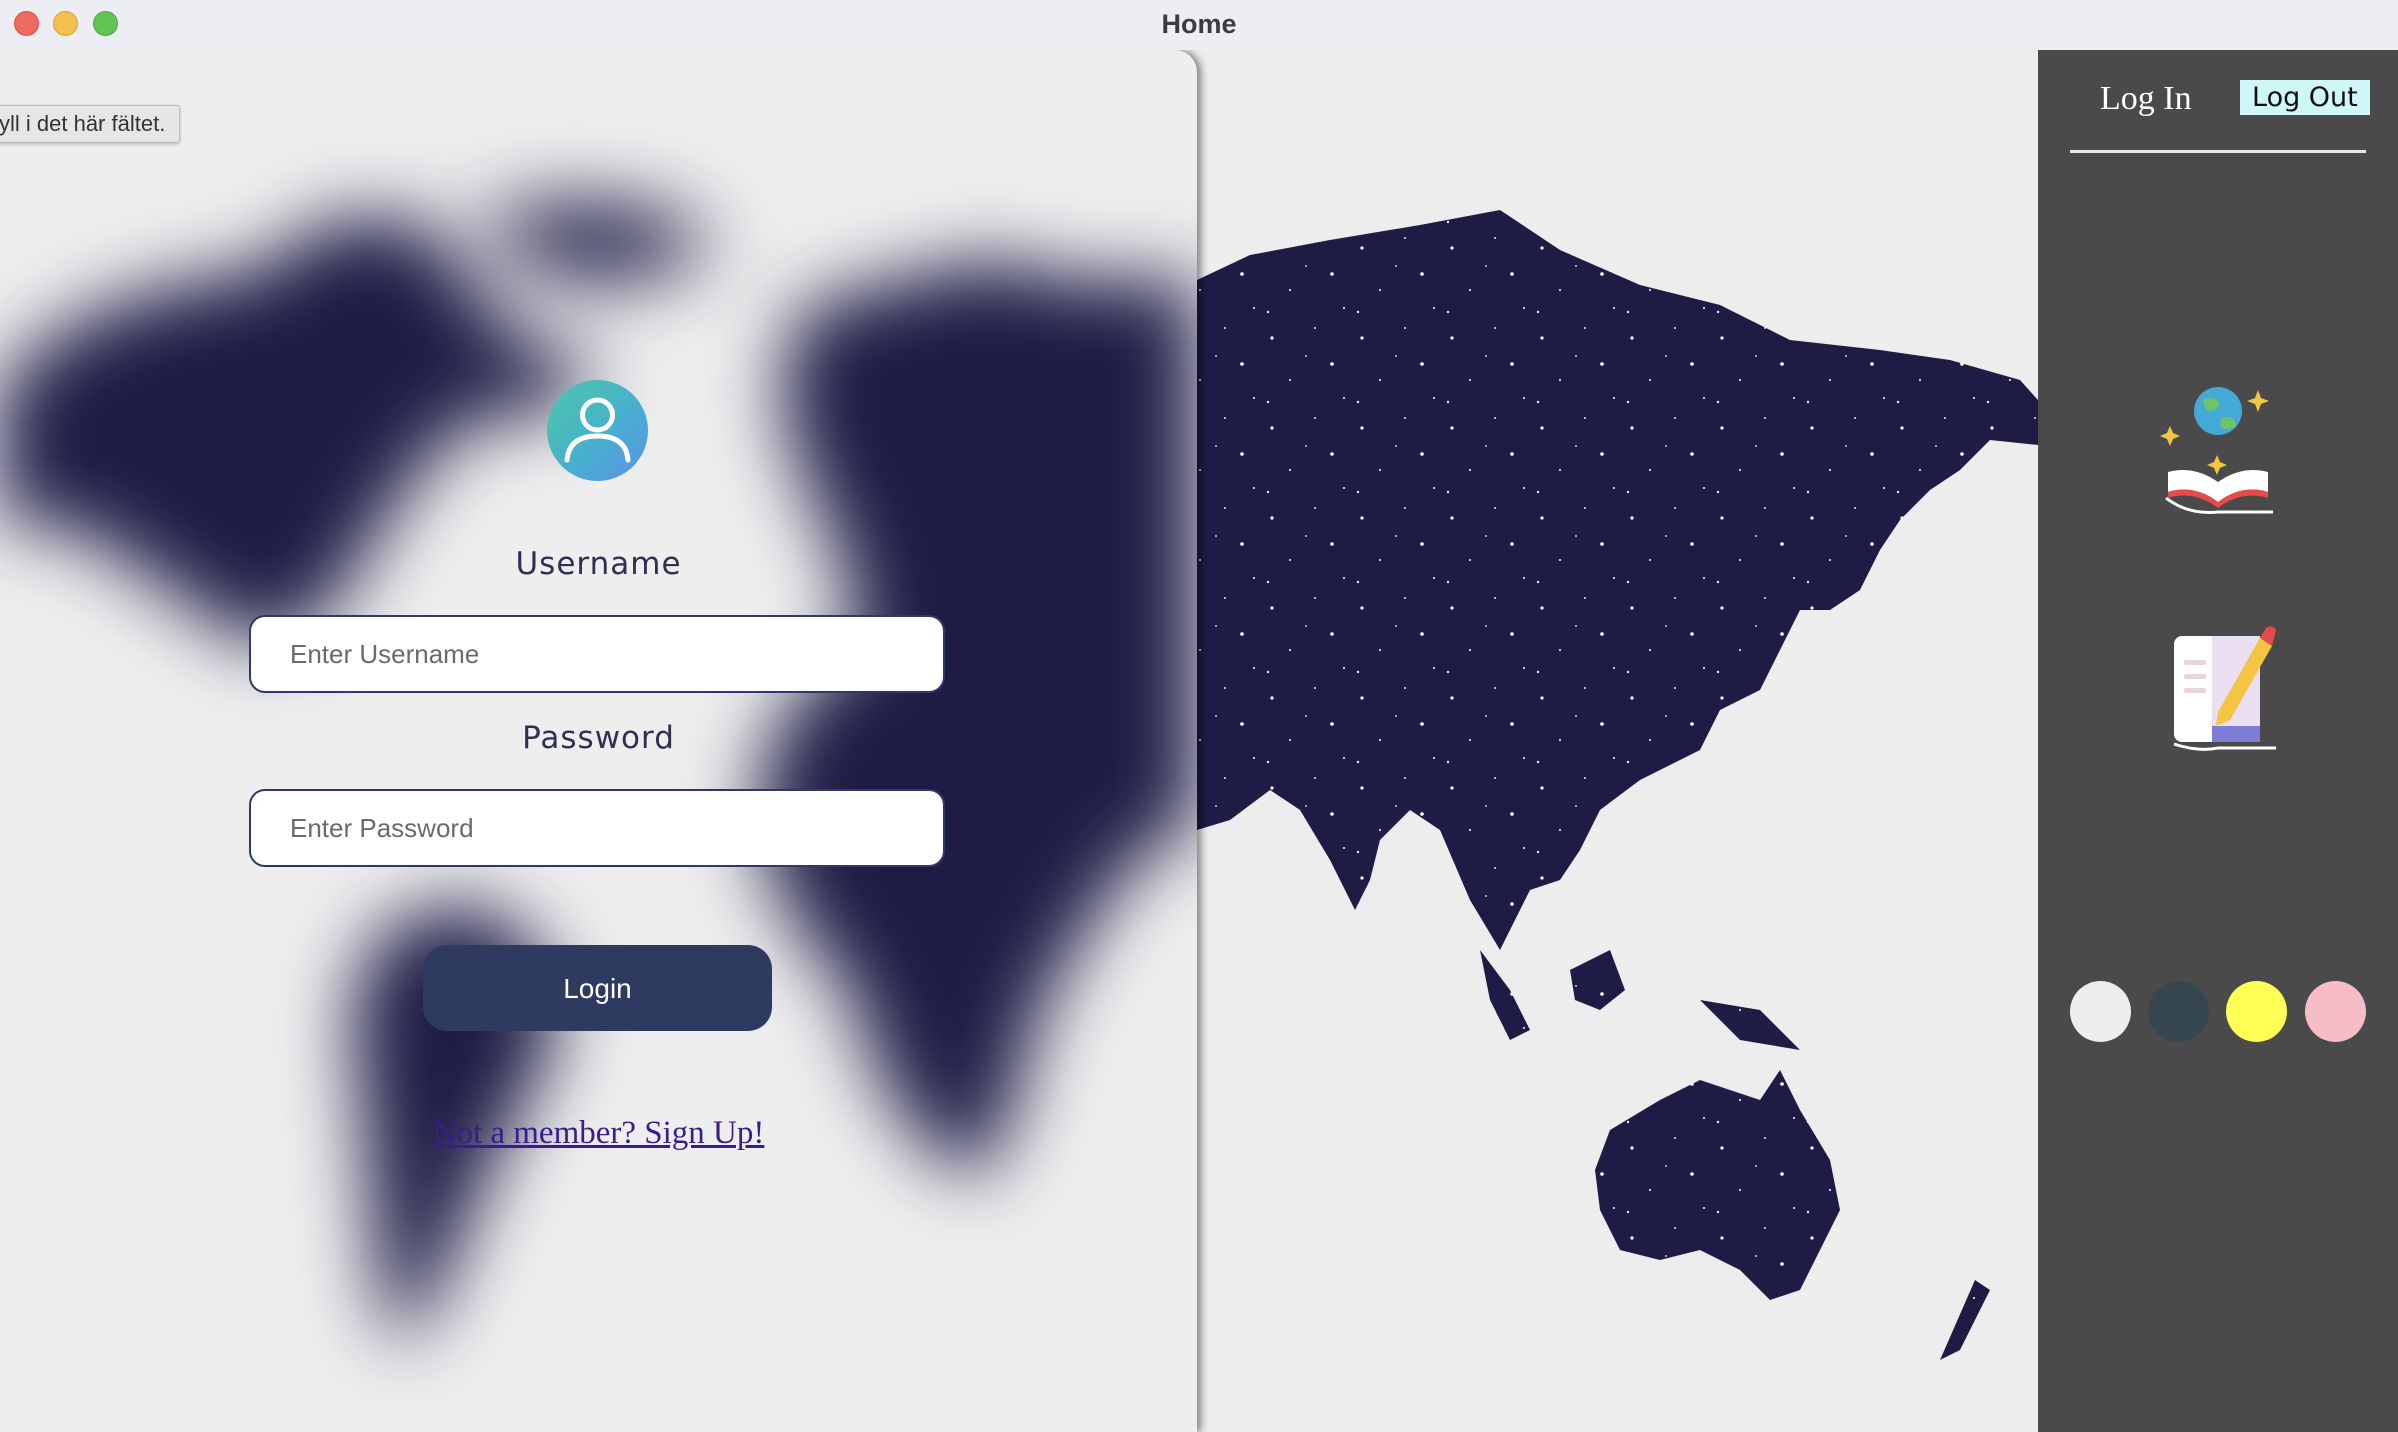 The image size is (2398, 1432). I want to click on window-title: Home, so click(1199, 24).